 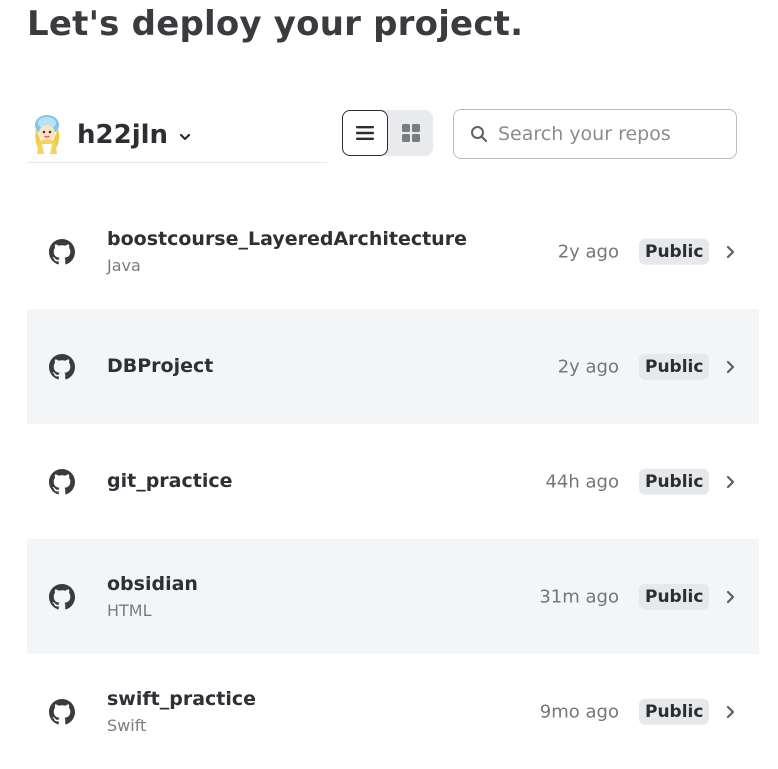 I want to click on grid-view-button, so click(x=410, y=133).